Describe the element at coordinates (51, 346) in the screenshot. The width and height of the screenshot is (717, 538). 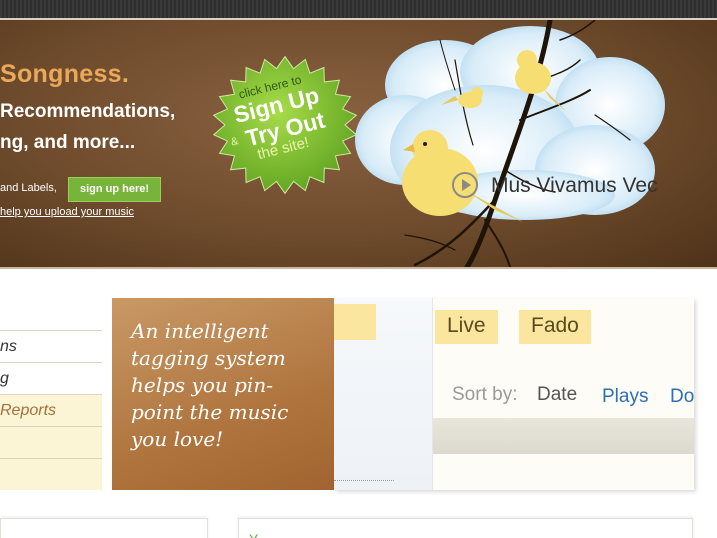
I see `list-item: ns` at that location.